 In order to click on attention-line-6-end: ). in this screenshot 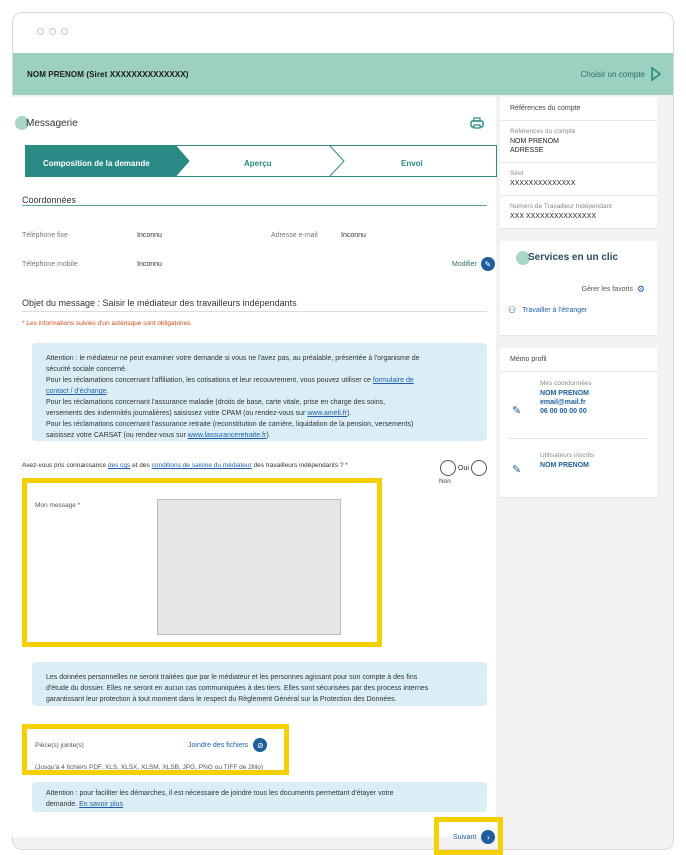, I will do `click(349, 413)`.